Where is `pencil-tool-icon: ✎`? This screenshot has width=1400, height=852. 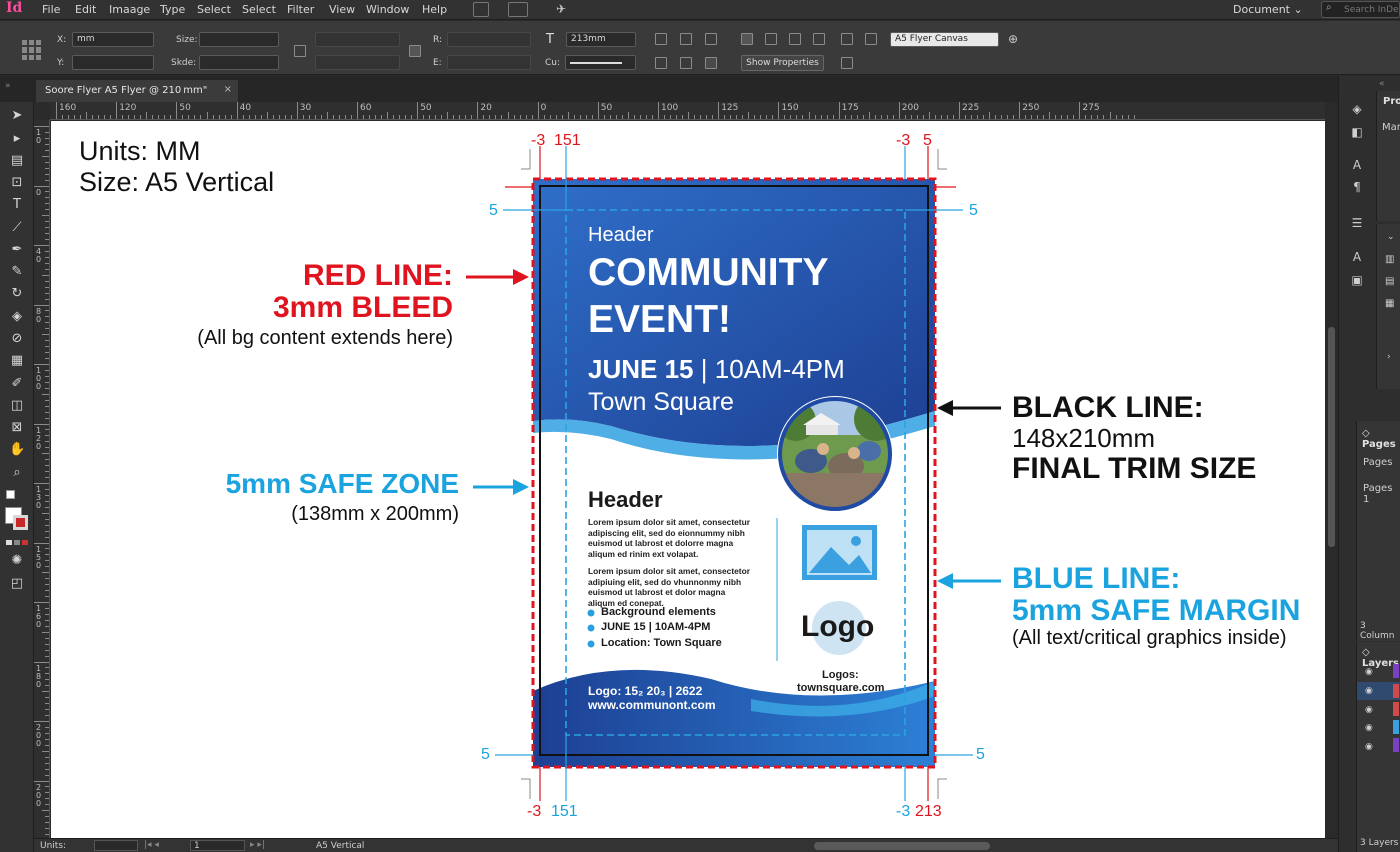
pencil-tool-icon: ✎ is located at coordinates (17, 272).